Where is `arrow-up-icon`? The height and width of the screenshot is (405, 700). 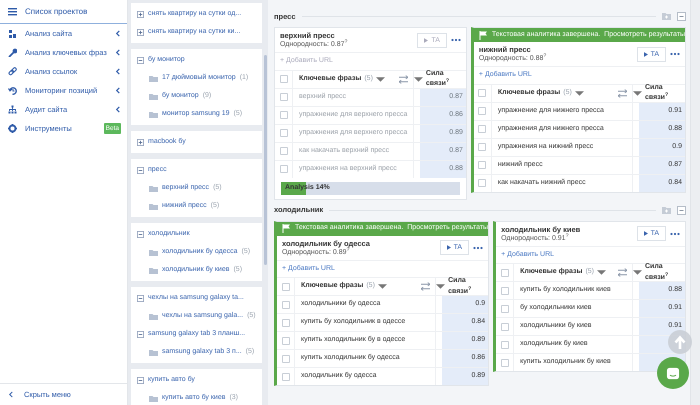
arrow-up-icon is located at coordinates (680, 342).